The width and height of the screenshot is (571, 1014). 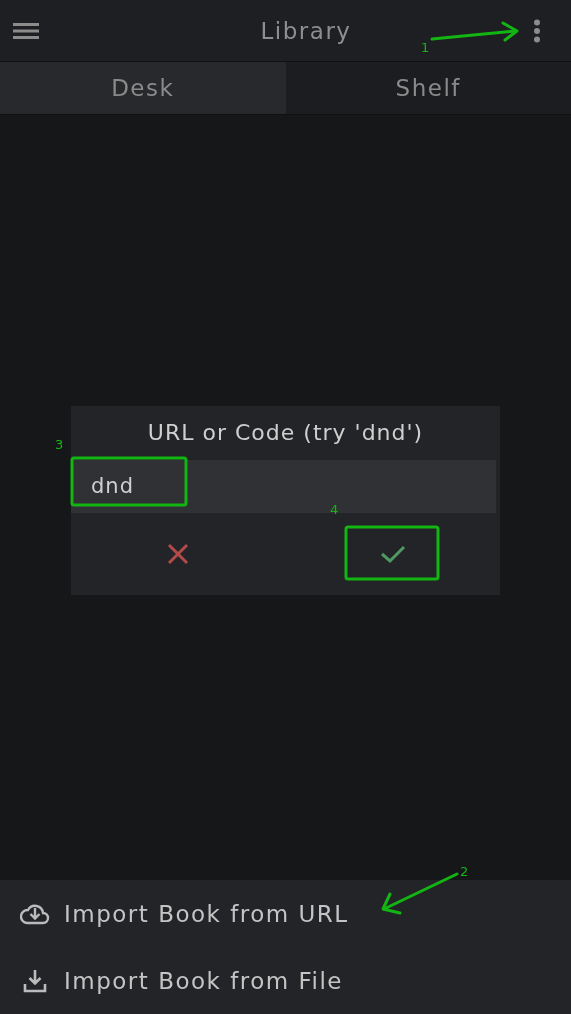 What do you see at coordinates (285, 432) in the screenshot?
I see `dialog-title: URL or Code (try 'dnd')` at bounding box center [285, 432].